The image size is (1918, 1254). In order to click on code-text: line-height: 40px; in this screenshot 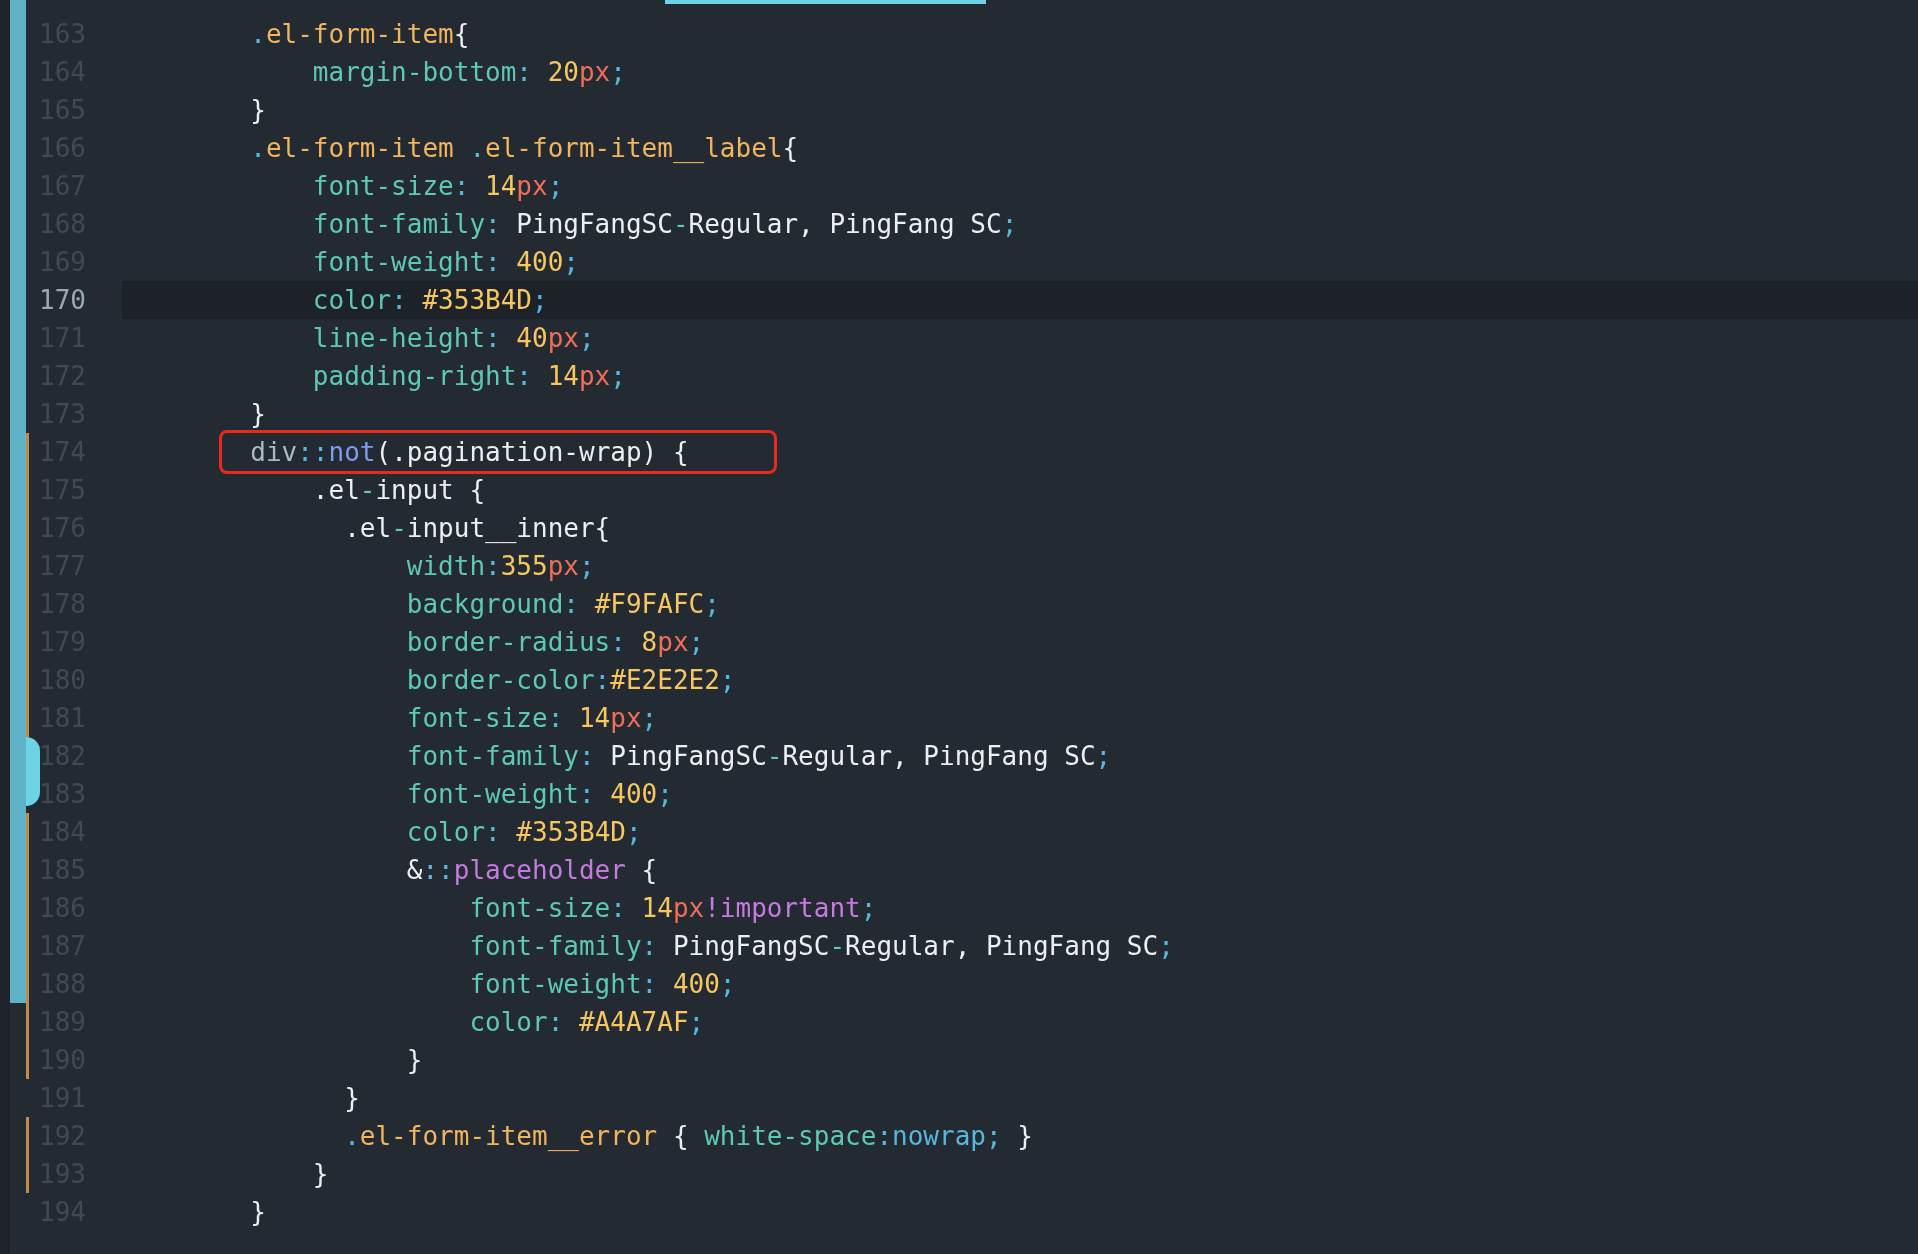, I will do `click(453, 338)`.